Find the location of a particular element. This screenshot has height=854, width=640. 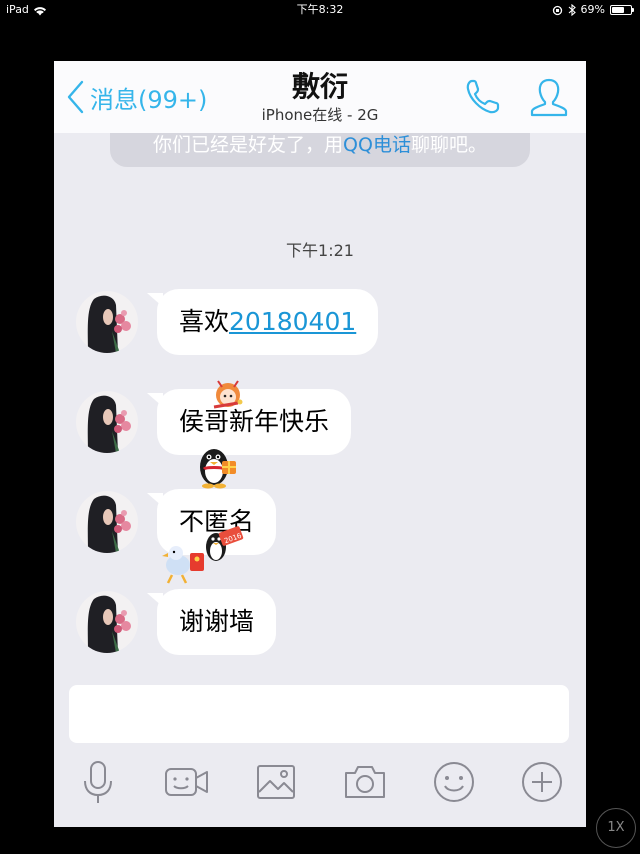

message-text: 侯哥新年快乐 is located at coordinates (254, 421).